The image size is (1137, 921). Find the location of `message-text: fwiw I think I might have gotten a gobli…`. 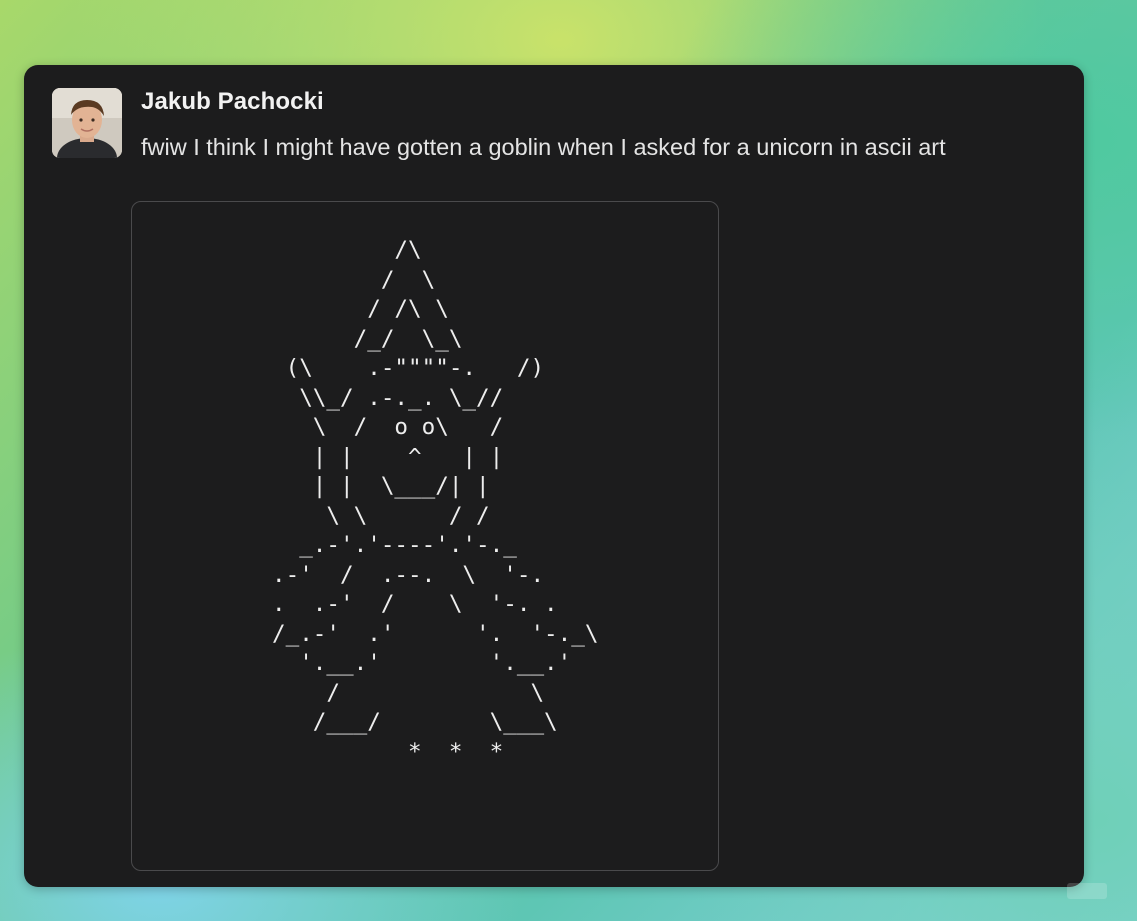

message-text: fwiw I think I might have gotten a gobli… is located at coordinates (543, 147).